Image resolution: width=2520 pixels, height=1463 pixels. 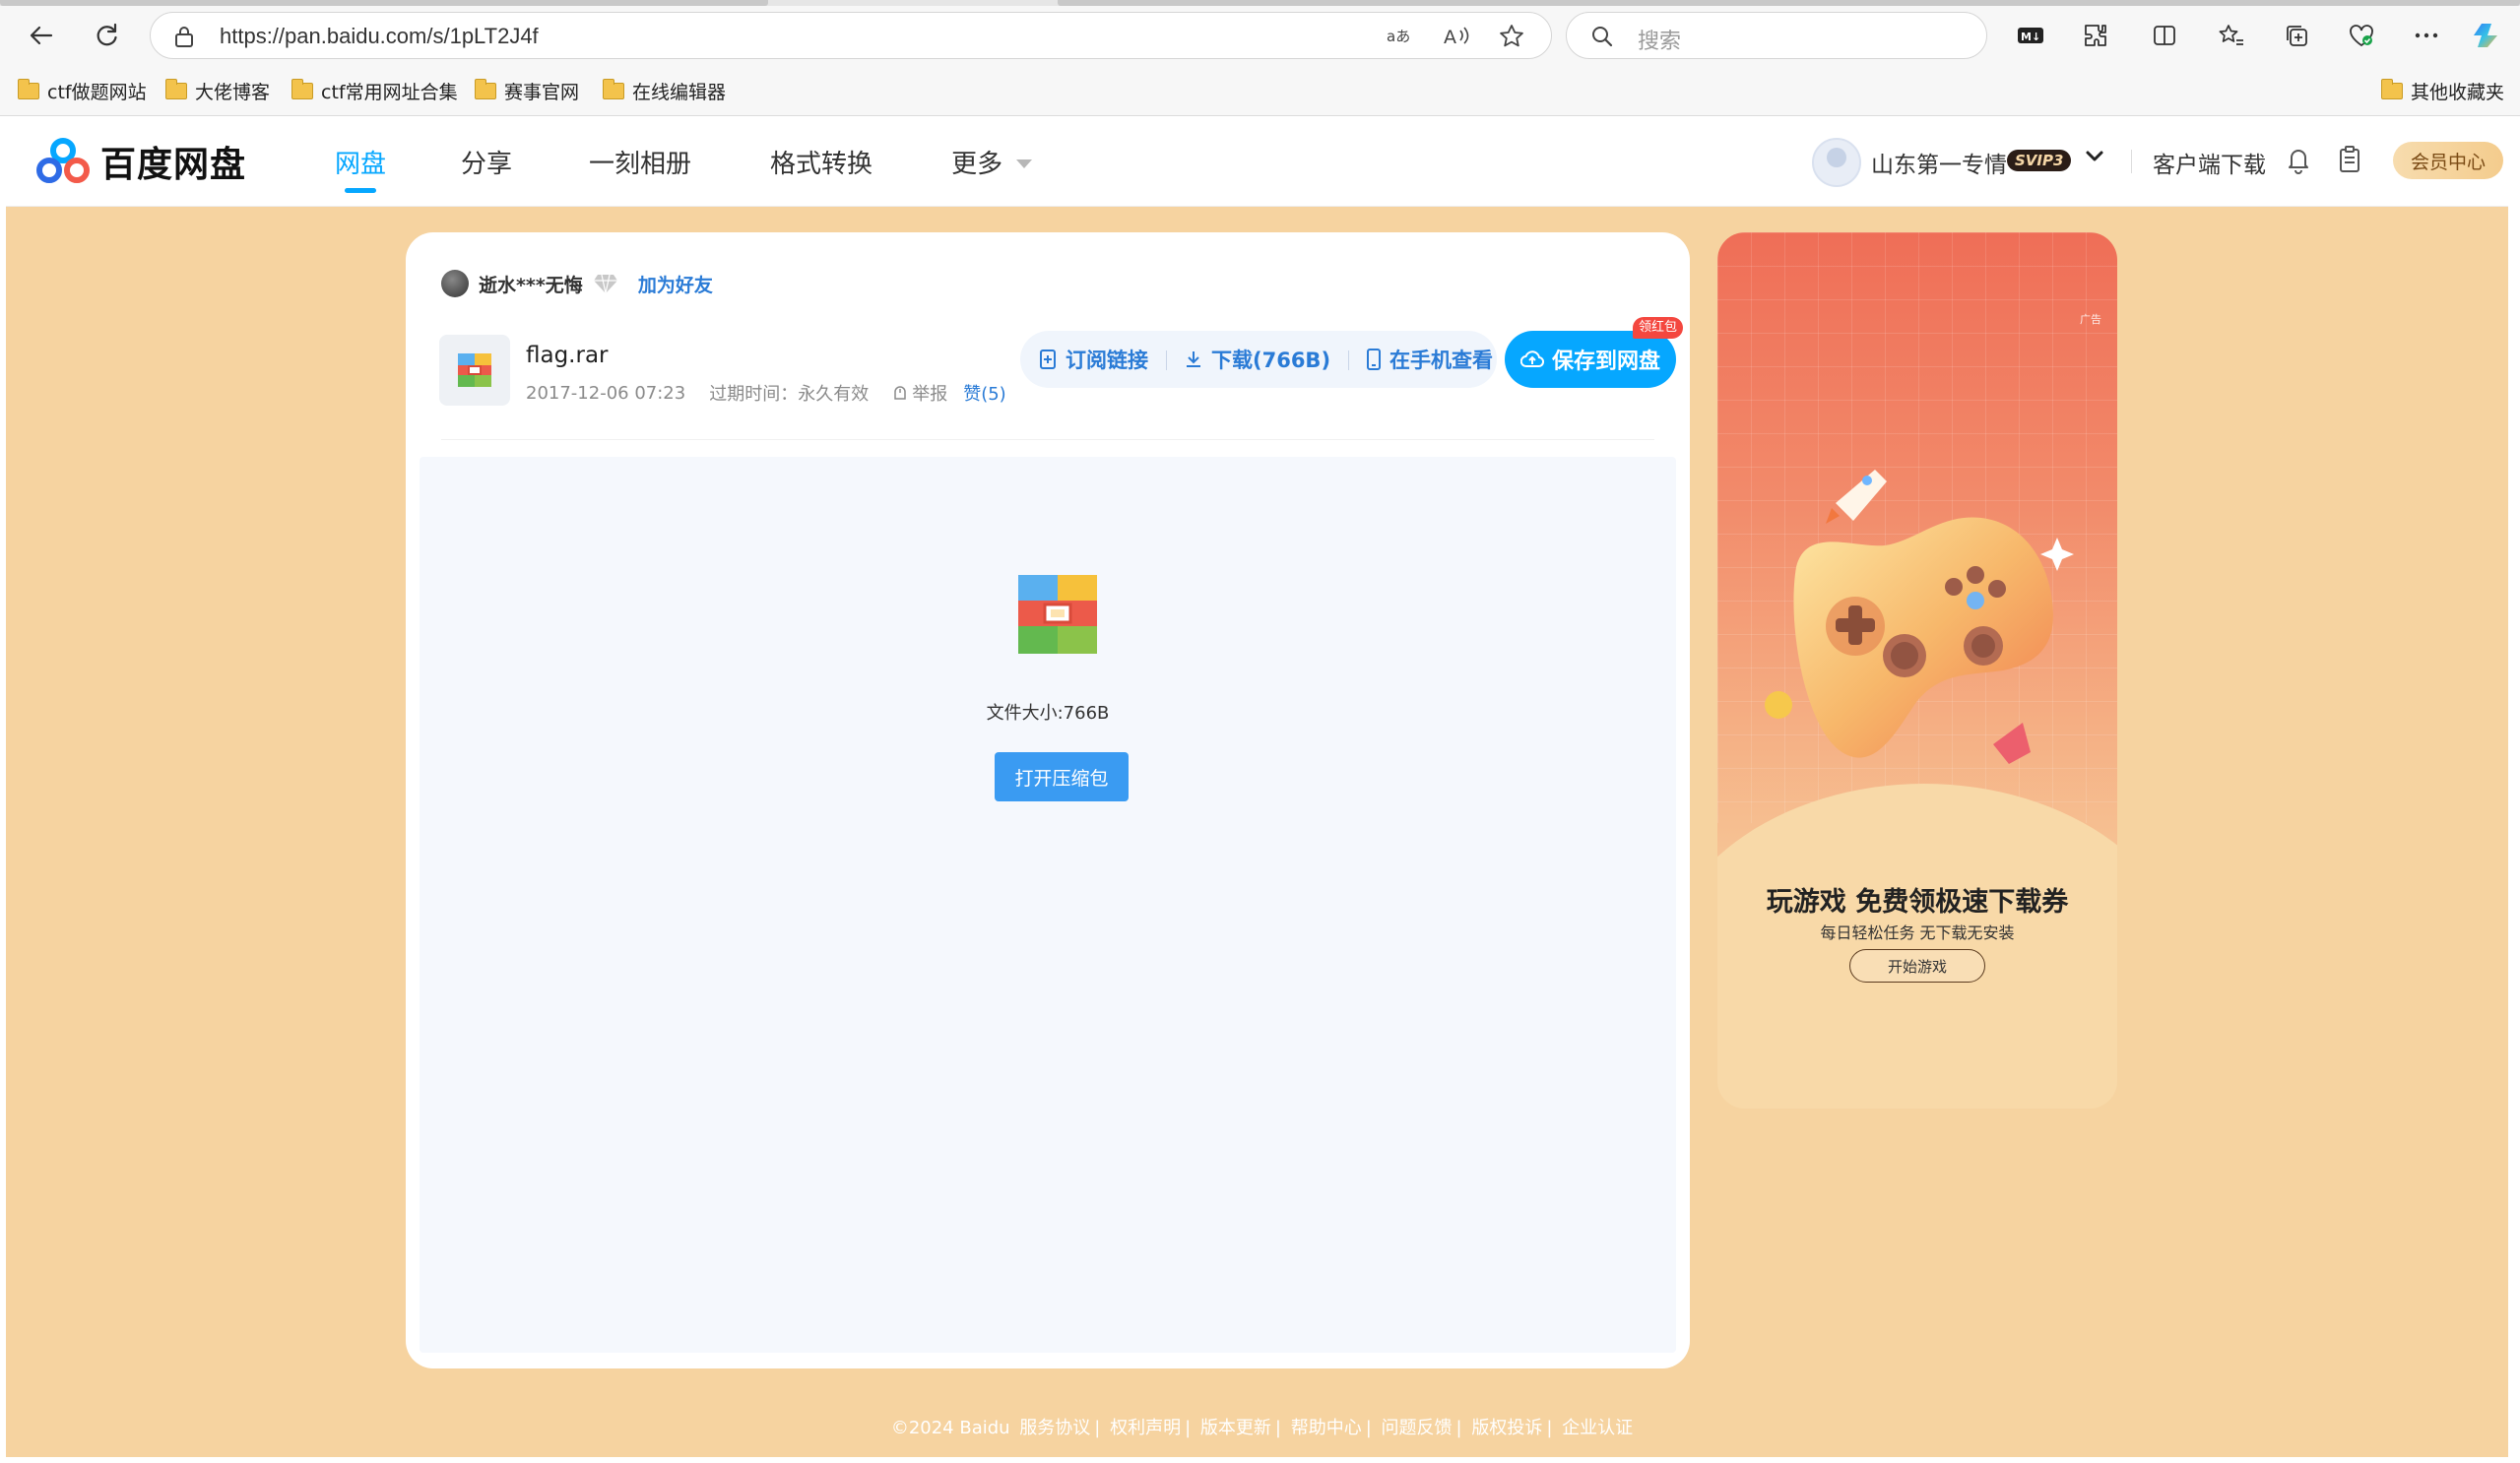 What do you see at coordinates (984, 393) in the screenshot?
I see `likes-link: 赞(5)` at bounding box center [984, 393].